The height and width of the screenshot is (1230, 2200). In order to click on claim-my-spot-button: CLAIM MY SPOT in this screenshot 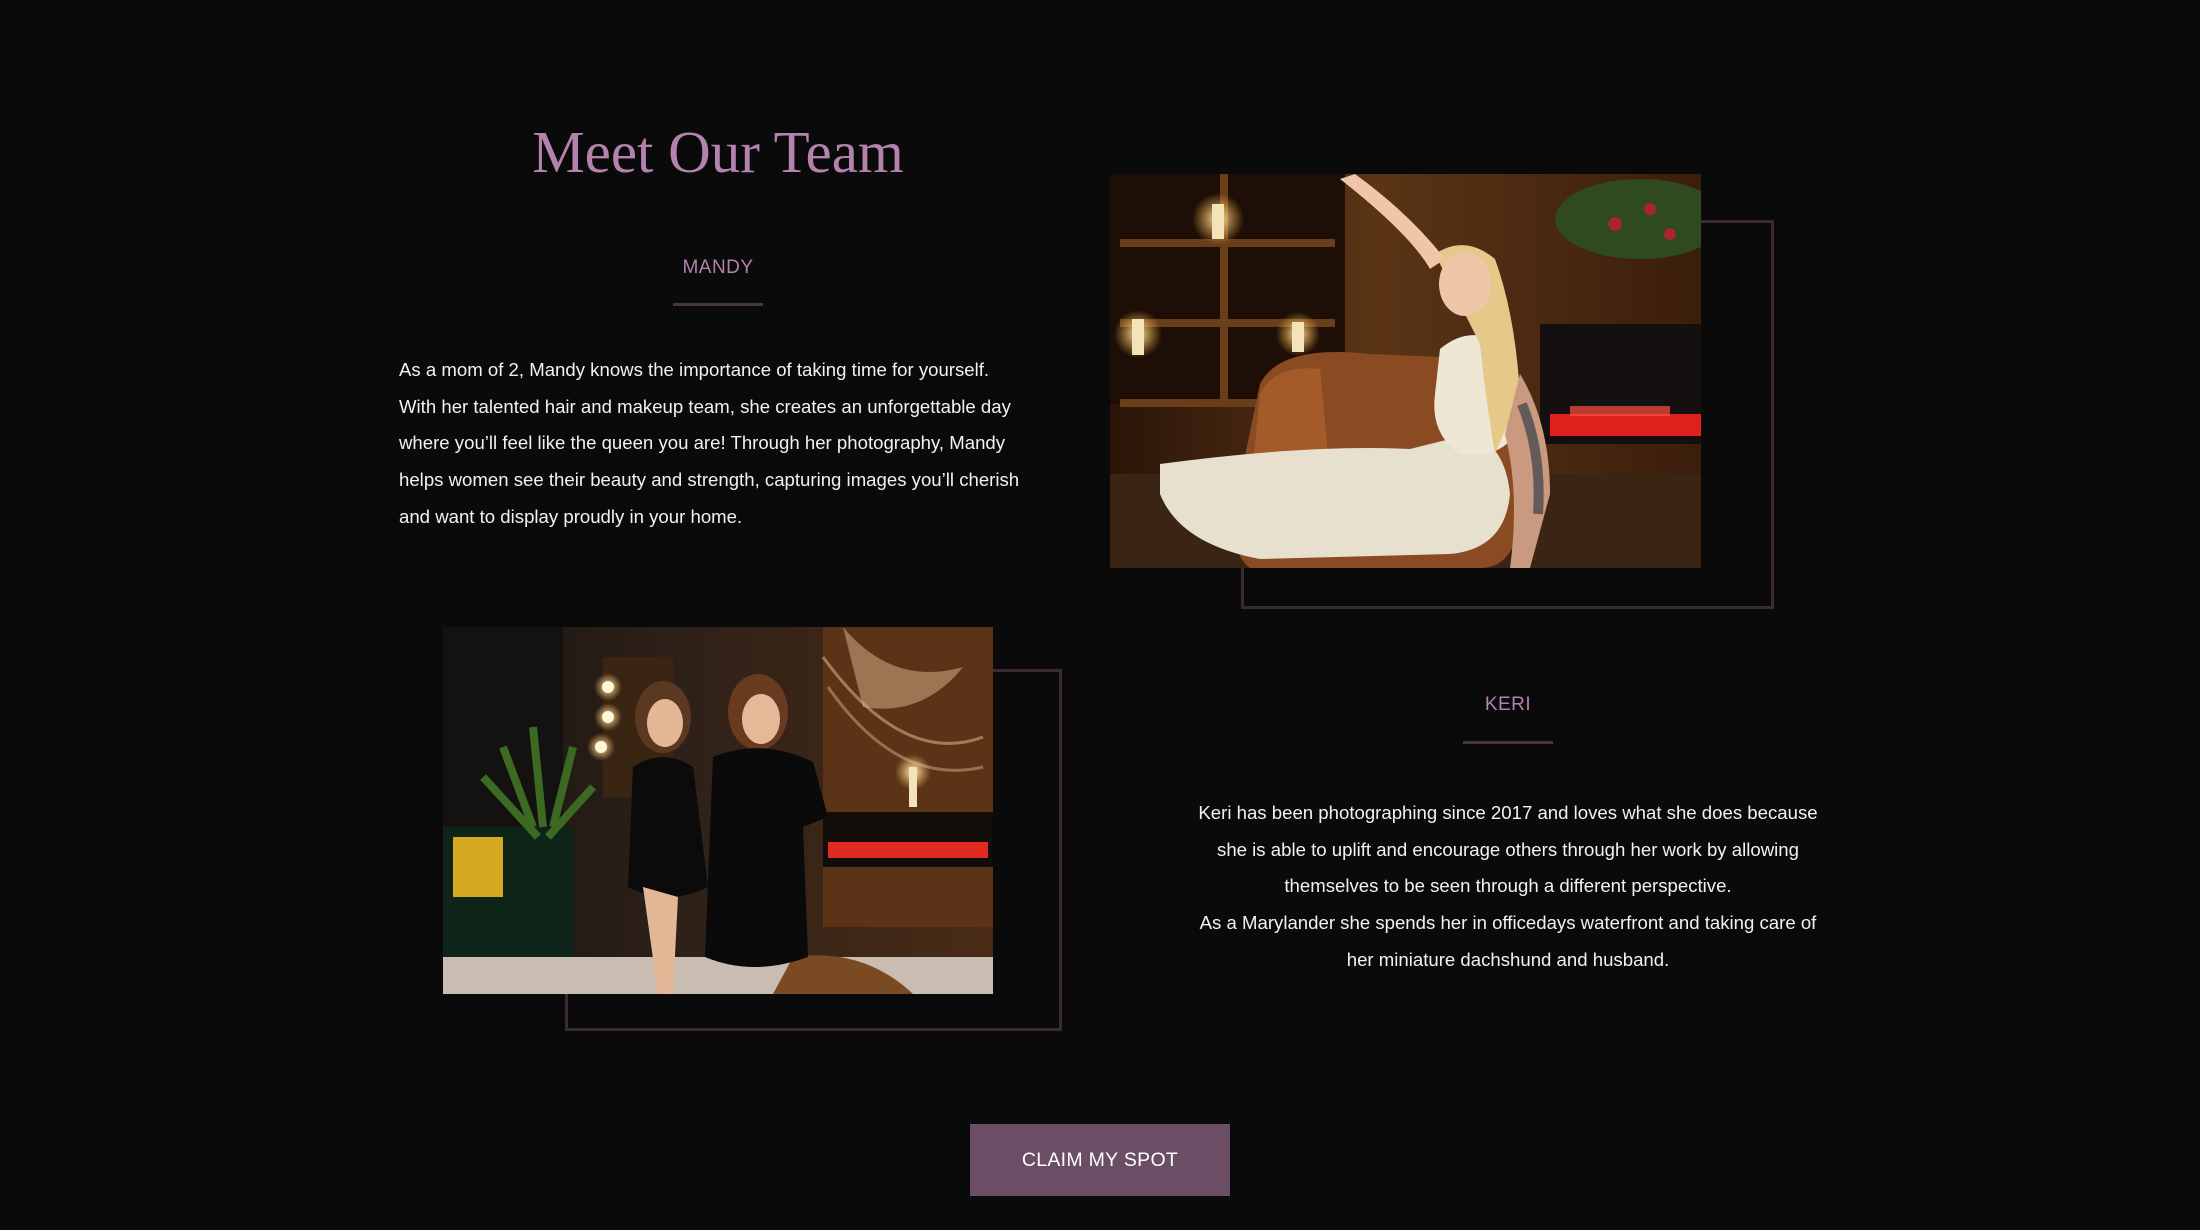, I will do `click(1100, 1160)`.